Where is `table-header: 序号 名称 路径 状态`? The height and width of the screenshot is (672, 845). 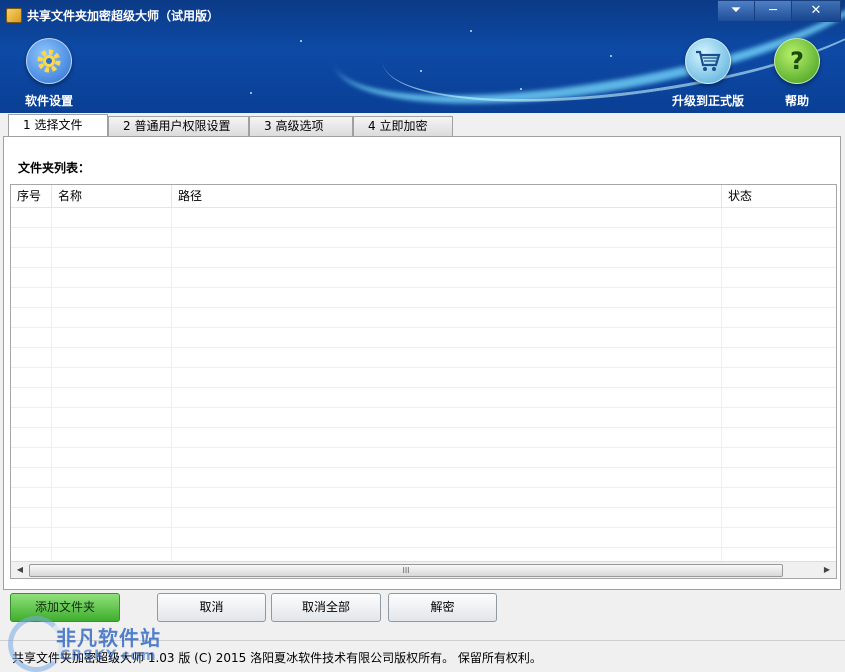
table-header: 序号 名称 路径 状态 is located at coordinates (423, 196).